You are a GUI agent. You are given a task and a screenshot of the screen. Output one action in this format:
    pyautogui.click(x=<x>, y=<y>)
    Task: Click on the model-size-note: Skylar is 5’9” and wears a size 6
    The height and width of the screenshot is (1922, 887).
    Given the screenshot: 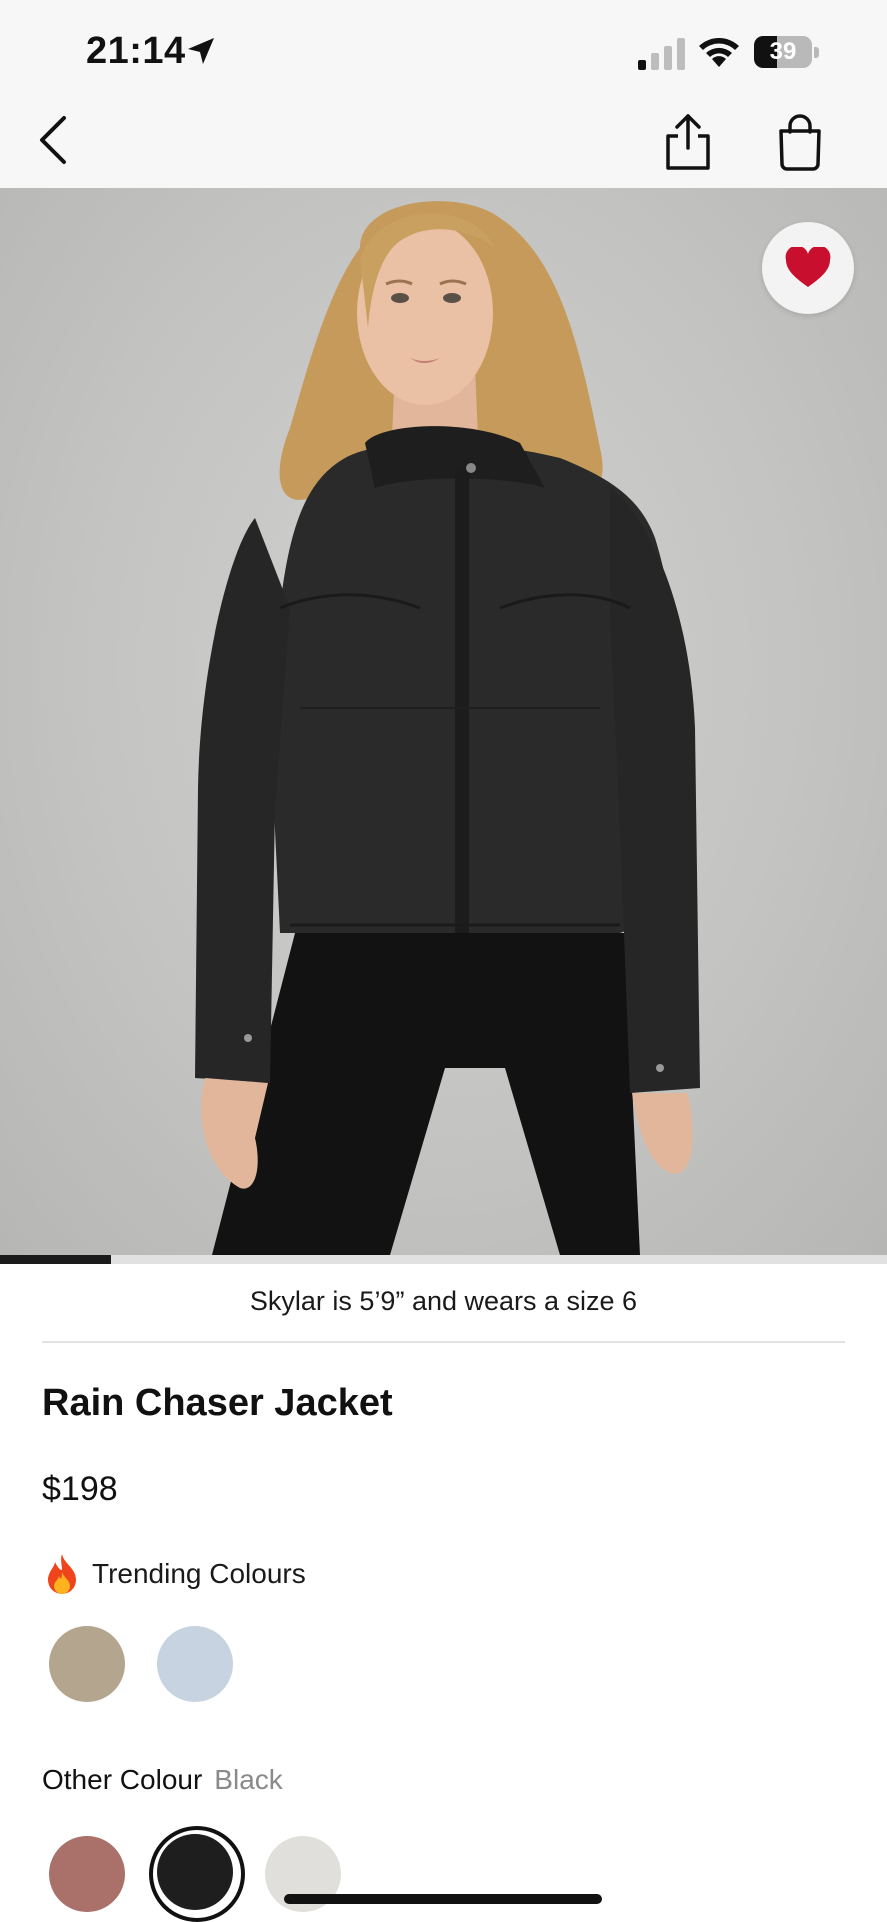 What is the action you would take?
    pyautogui.click(x=443, y=1301)
    